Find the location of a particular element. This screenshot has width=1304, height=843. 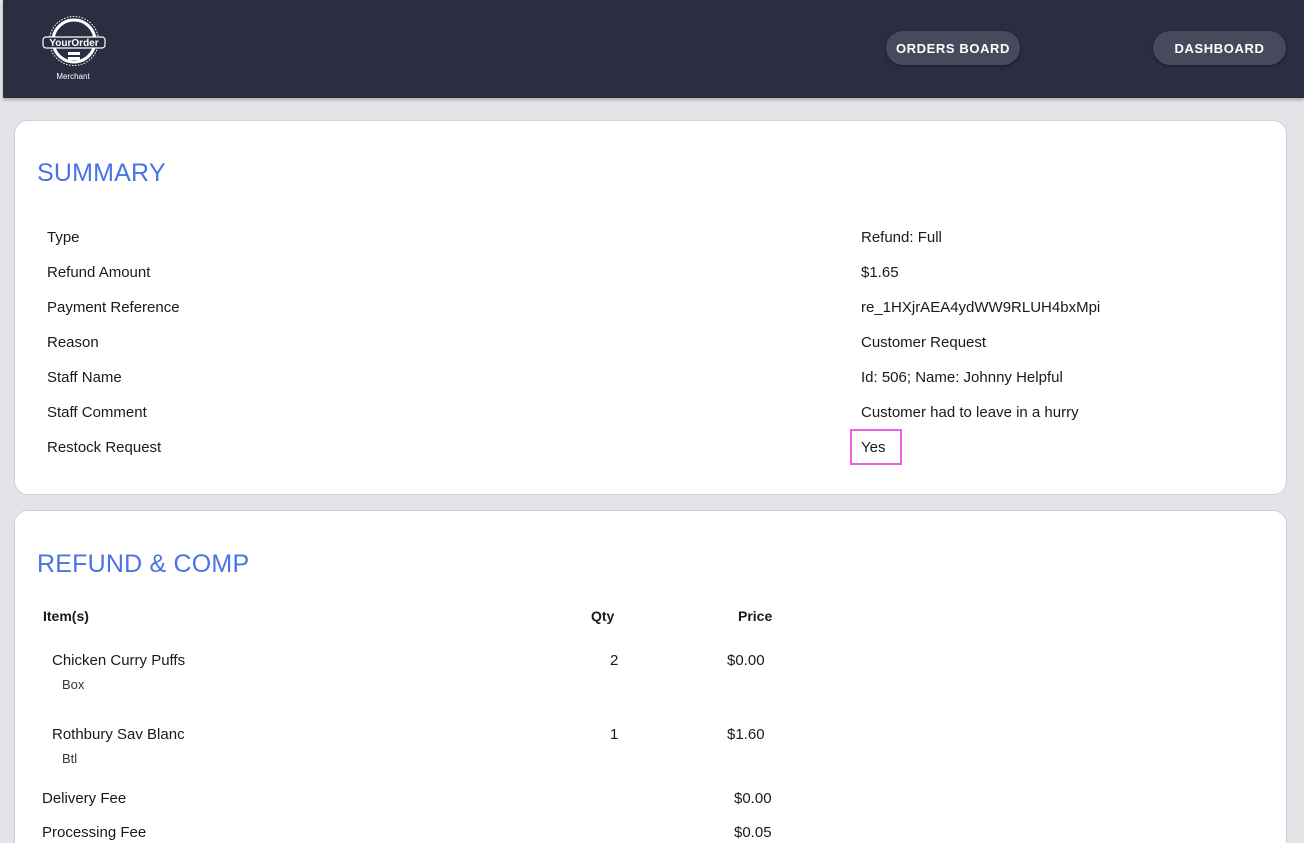

item-name: Chicken Curry Puffs is located at coordinates (119, 660).